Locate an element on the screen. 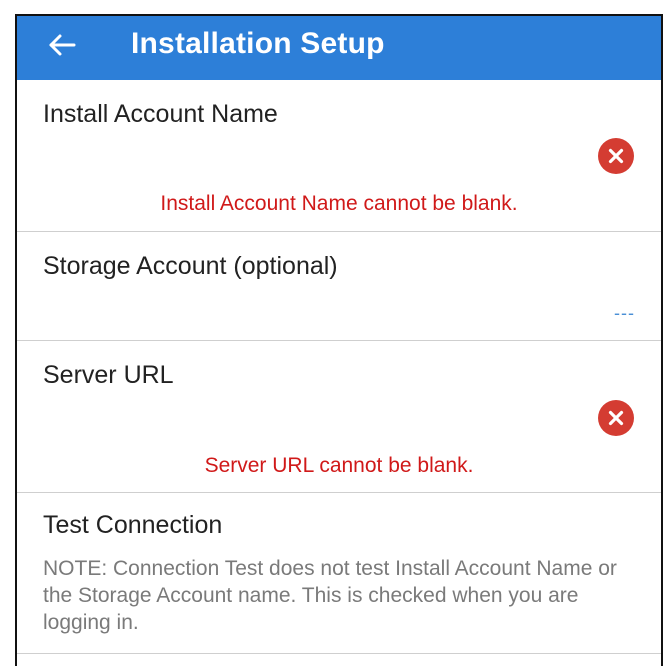  server-url-label: Server URL is located at coordinates (108, 375).